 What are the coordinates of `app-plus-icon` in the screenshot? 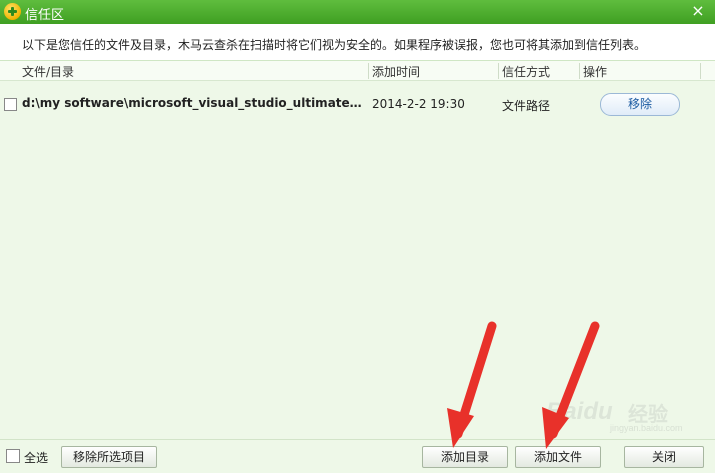 It's located at (12, 11).